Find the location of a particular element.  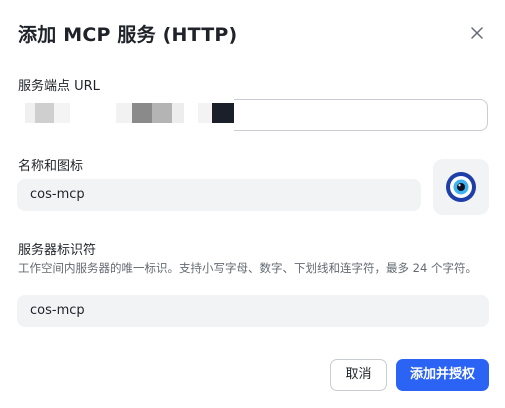

evil-eye-icon is located at coordinates (461, 187).